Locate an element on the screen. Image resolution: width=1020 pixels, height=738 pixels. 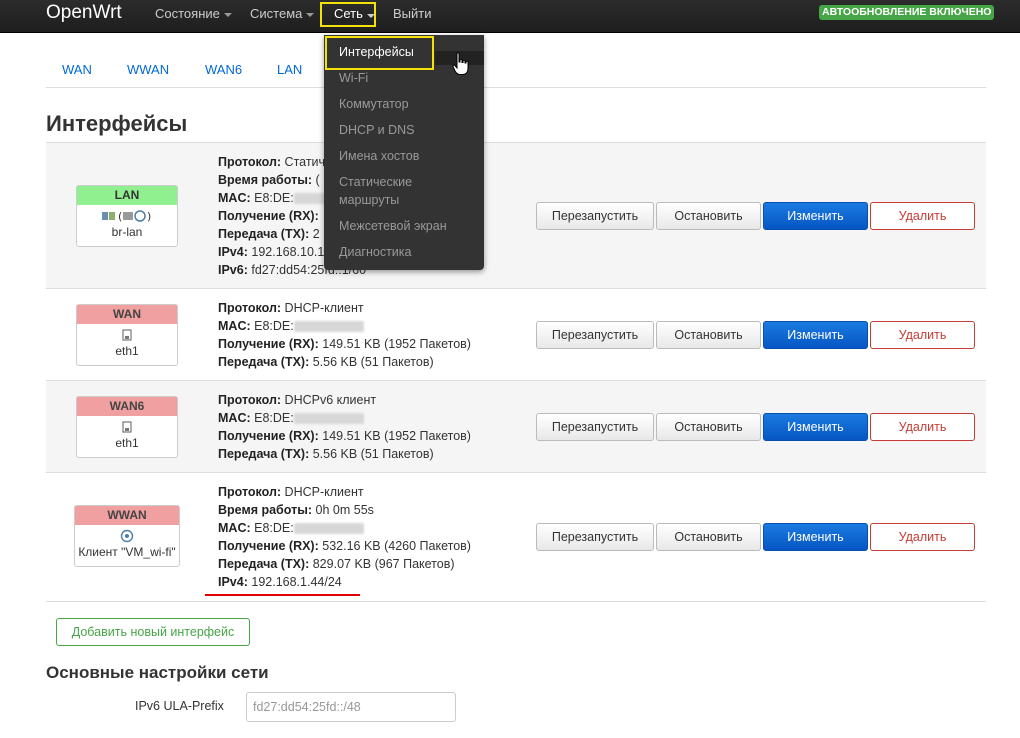
section-title: Основные настройки сети is located at coordinates (157, 672).